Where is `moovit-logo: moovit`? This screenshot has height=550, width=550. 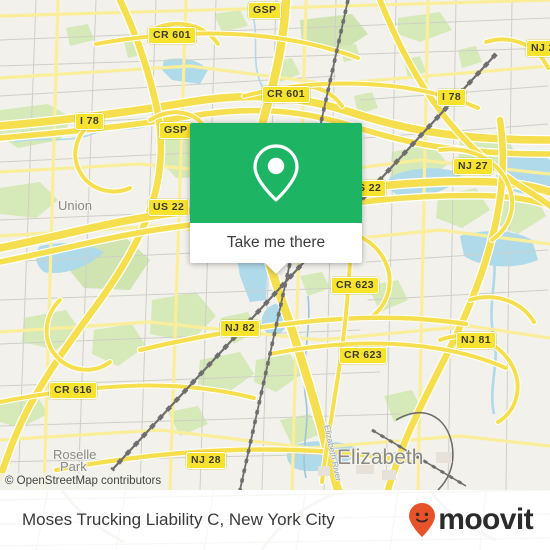
moovit-logo: moovit is located at coordinates (470, 520).